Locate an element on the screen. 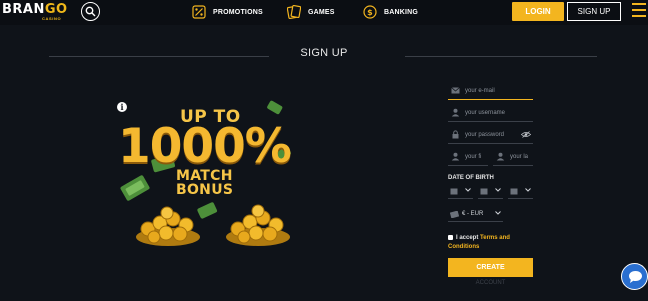  accept-prefix: I accept is located at coordinates (467, 238).